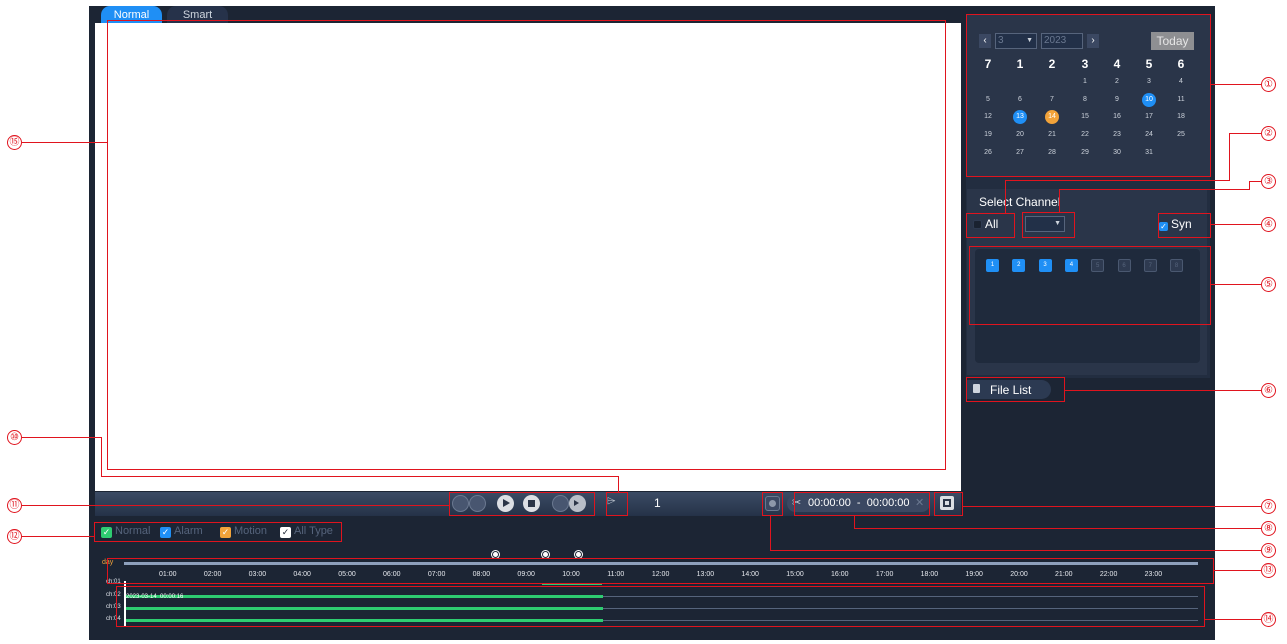 Image resolution: width=1287 pixels, height=644 pixels. I want to click on callout-12: ⑫, so click(14, 536).